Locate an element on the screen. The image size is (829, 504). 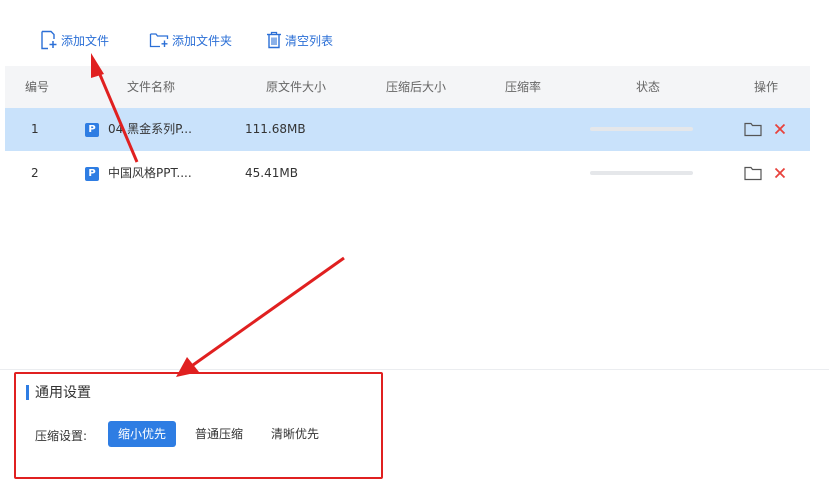
add-folder-label: 添加文件夹 is located at coordinates (202, 40).